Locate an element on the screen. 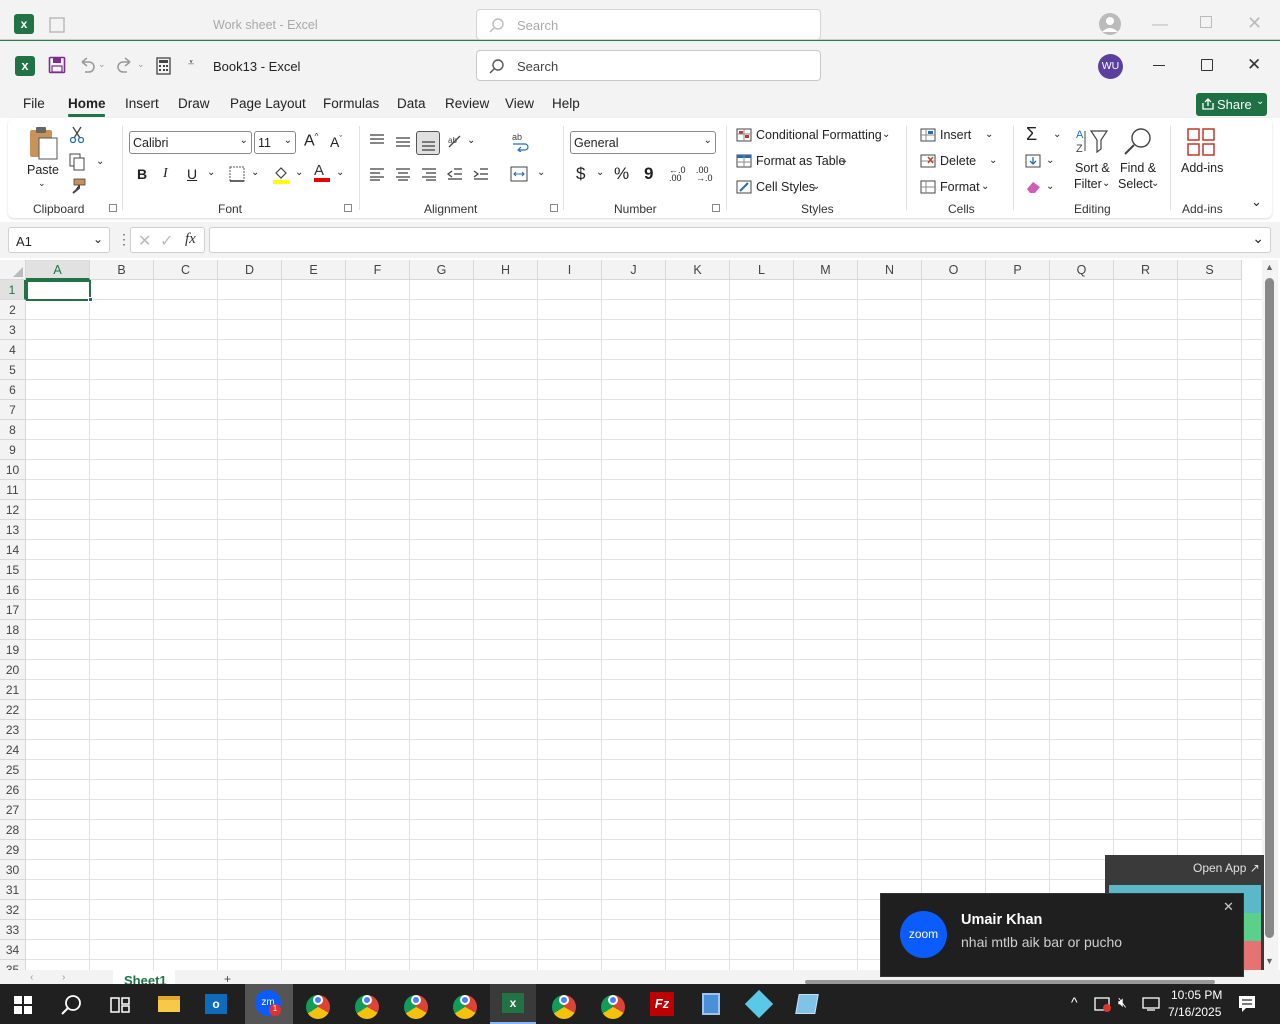 The width and height of the screenshot is (1280, 1024). number-launcher-icon is located at coordinates (716, 208).